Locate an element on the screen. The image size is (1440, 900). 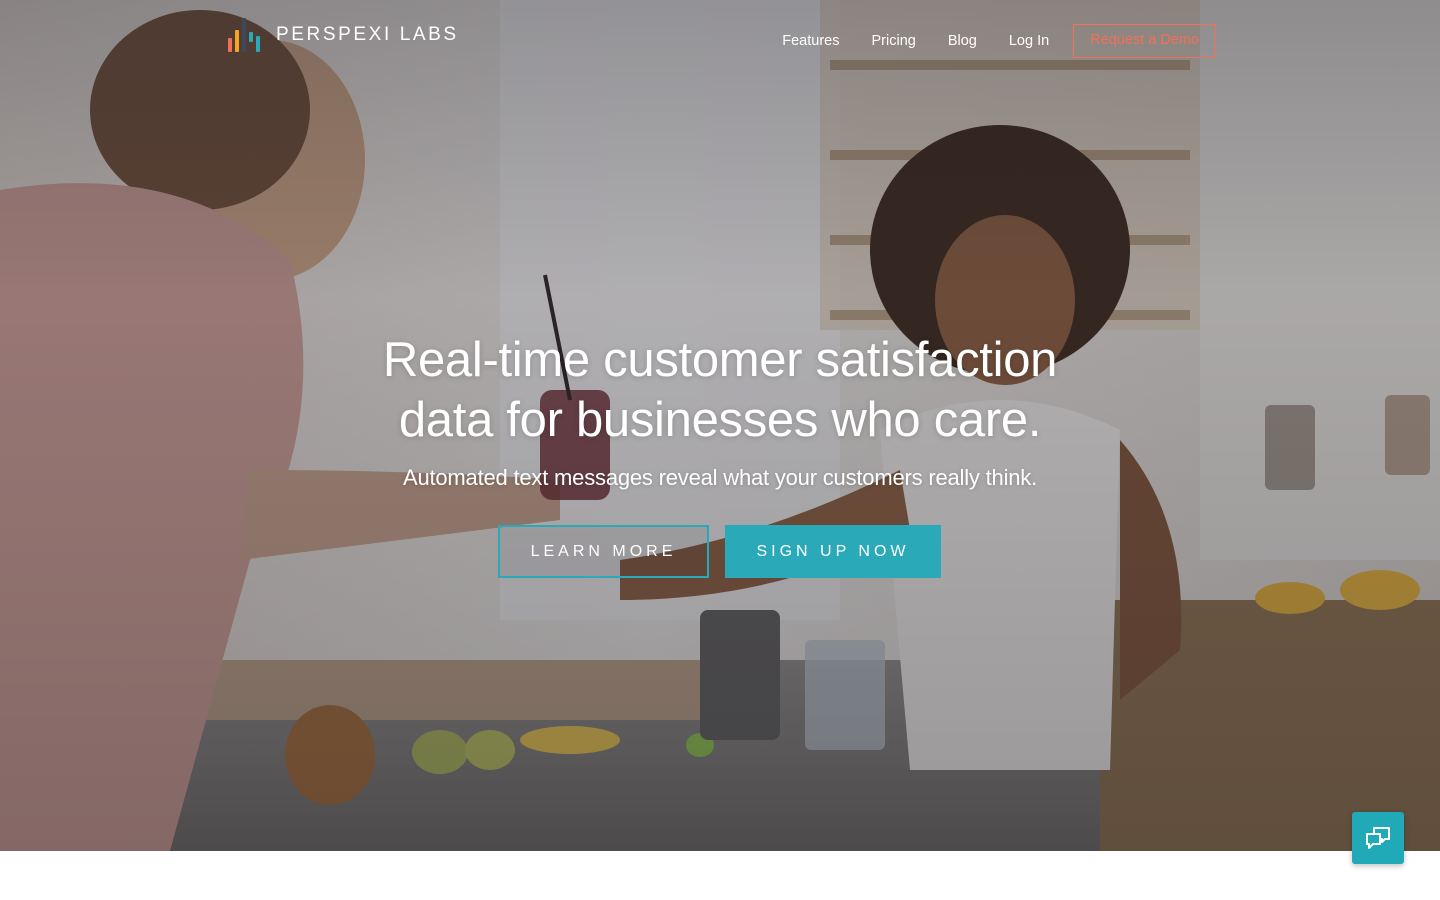
brand-logo: PERSPEXI LABS is located at coordinates (343, 35).